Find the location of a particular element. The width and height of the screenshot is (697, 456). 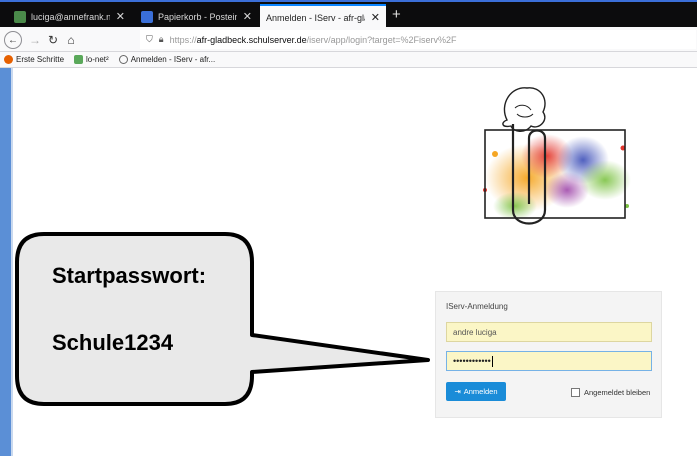

bookmark-erste-schritte: Erste Schritte is located at coordinates (34, 59).